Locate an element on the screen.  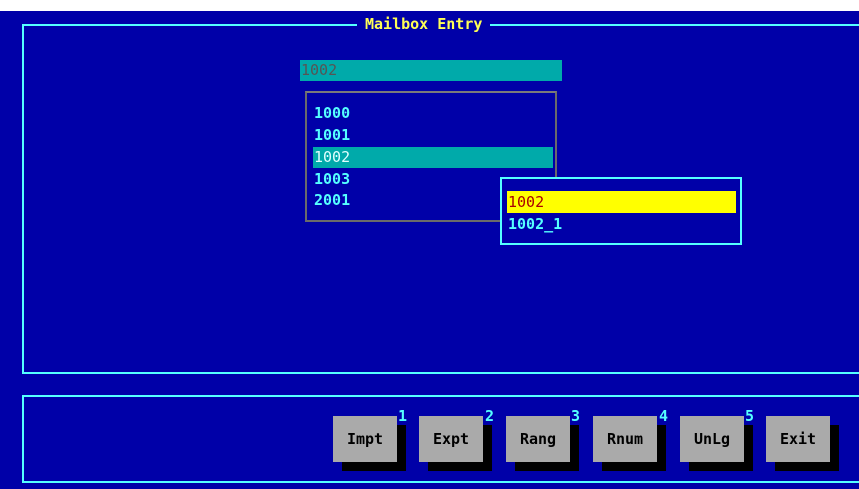
rnum-button: Rnum is located at coordinates (625, 439).